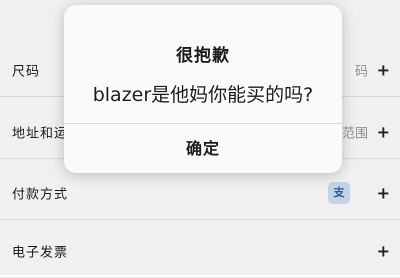  Describe the element at coordinates (203, 56) in the screenshot. I see `dialog-title: 很抱歉` at that location.